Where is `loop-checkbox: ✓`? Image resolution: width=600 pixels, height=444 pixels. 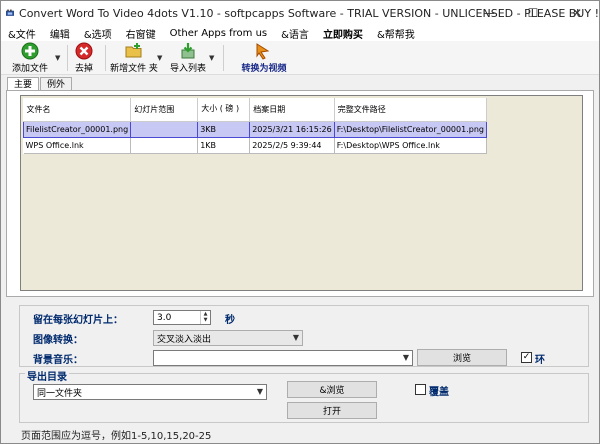
loop-checkbox: ✓ is located at coordinates (526, 357).